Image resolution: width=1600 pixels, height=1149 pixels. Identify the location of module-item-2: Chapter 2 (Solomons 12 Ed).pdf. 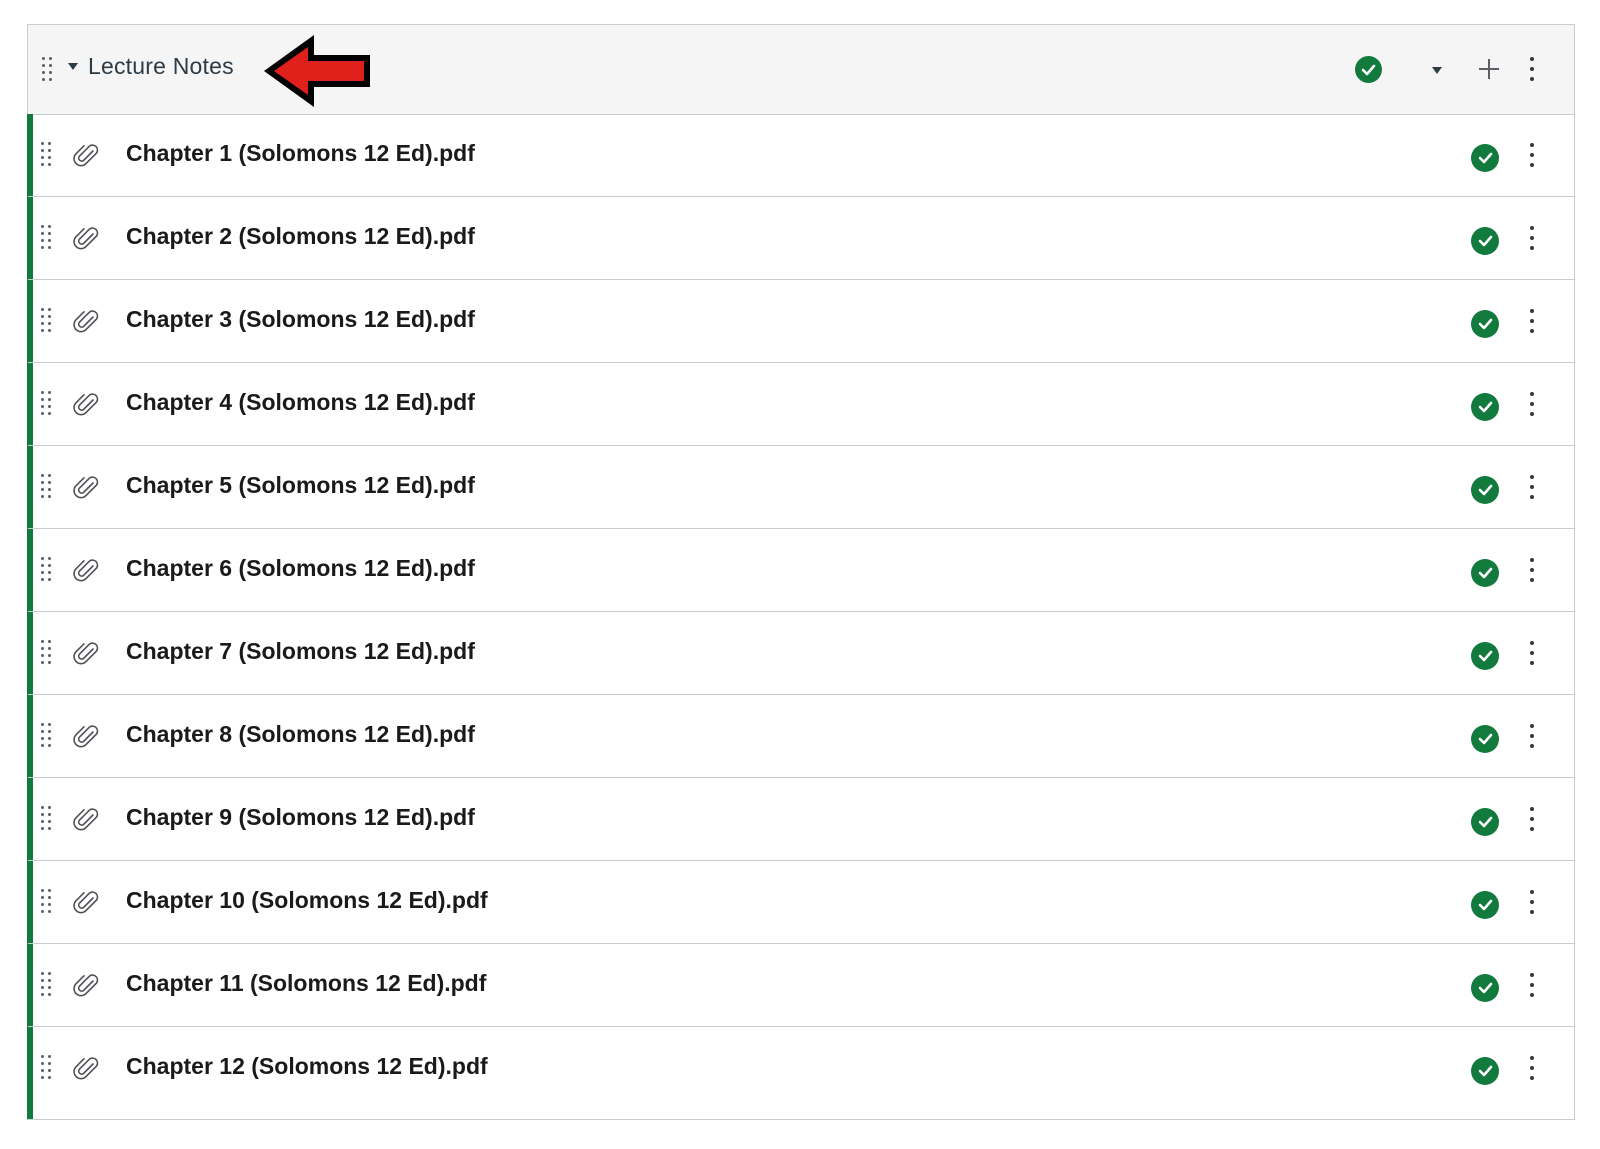
(801, 238).